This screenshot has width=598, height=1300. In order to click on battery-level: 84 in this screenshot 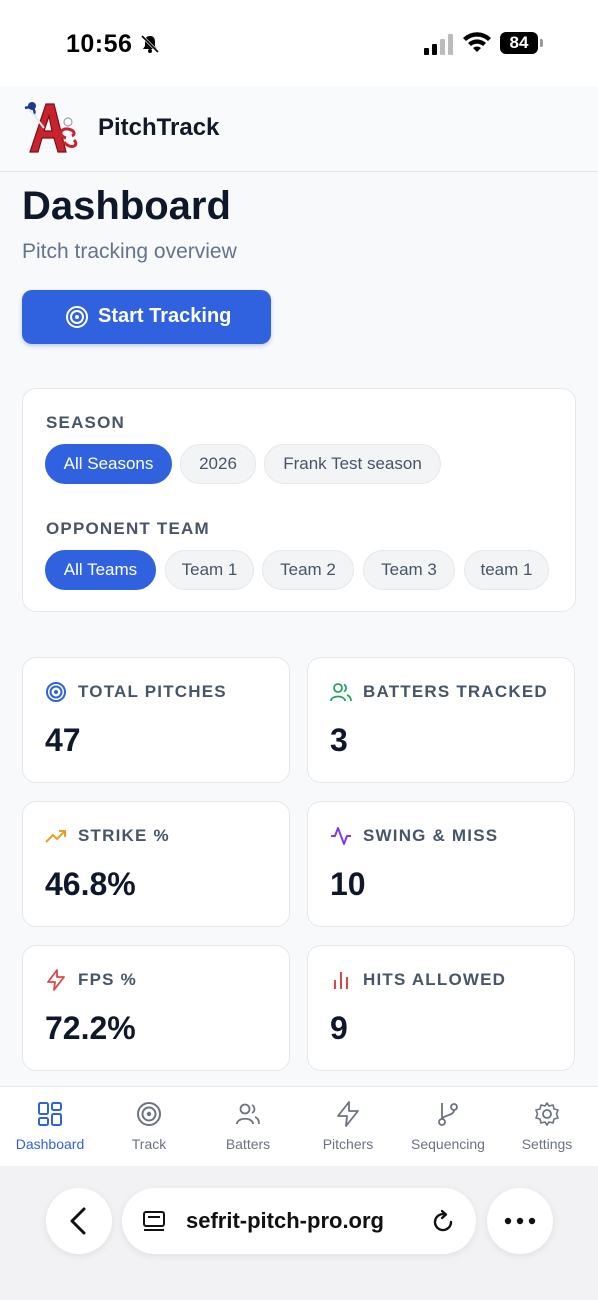, I will do `click(519, 42)`.